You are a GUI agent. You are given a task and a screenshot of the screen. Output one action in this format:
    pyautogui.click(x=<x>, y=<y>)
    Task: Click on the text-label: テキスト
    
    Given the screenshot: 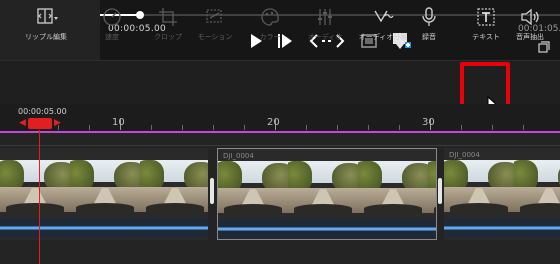 What is the action you would take?
    pyautogui.click(x=486, y=37)
    